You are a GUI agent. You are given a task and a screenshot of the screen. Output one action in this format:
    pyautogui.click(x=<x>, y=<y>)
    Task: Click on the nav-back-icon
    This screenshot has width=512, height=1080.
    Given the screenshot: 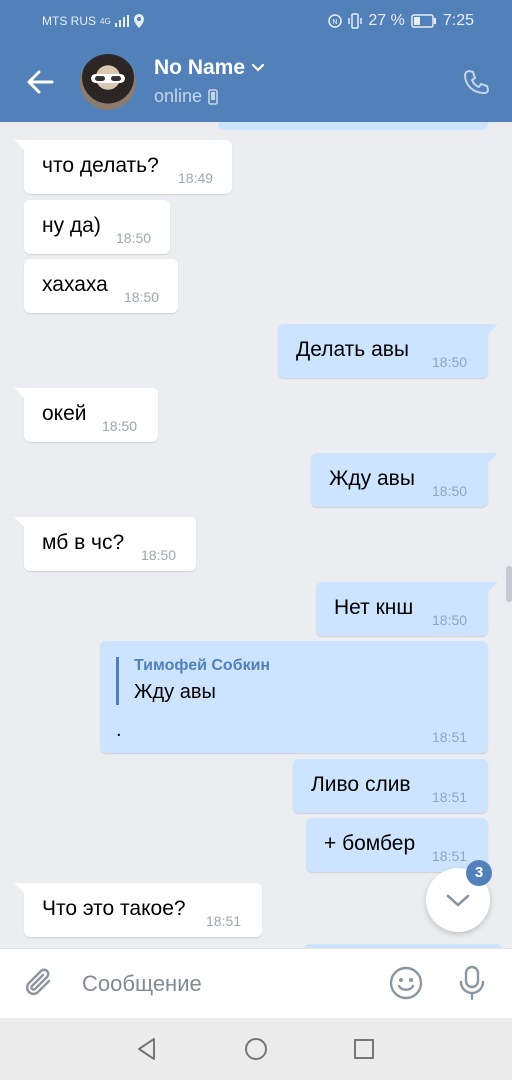 What is the action you would take?
    pyautogui.click(x=147, y=1049)
    